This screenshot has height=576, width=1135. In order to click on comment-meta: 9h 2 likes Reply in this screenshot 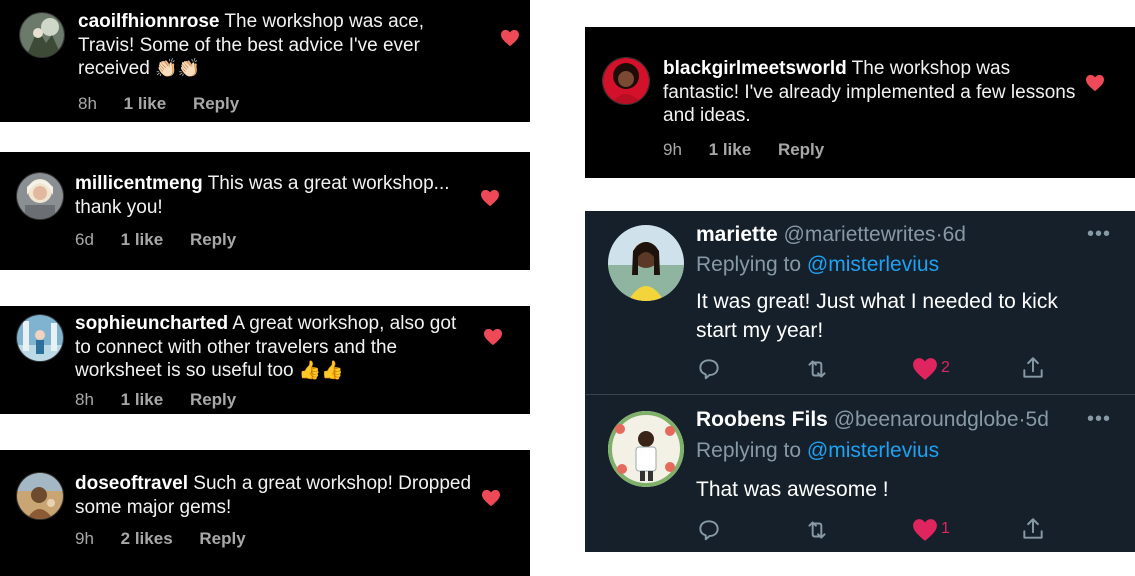, I will do `click(171, 539)`.